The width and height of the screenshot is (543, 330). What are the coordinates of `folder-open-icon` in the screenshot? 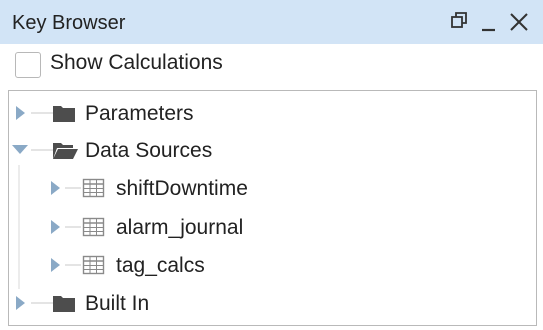 It's located at (65, 151).